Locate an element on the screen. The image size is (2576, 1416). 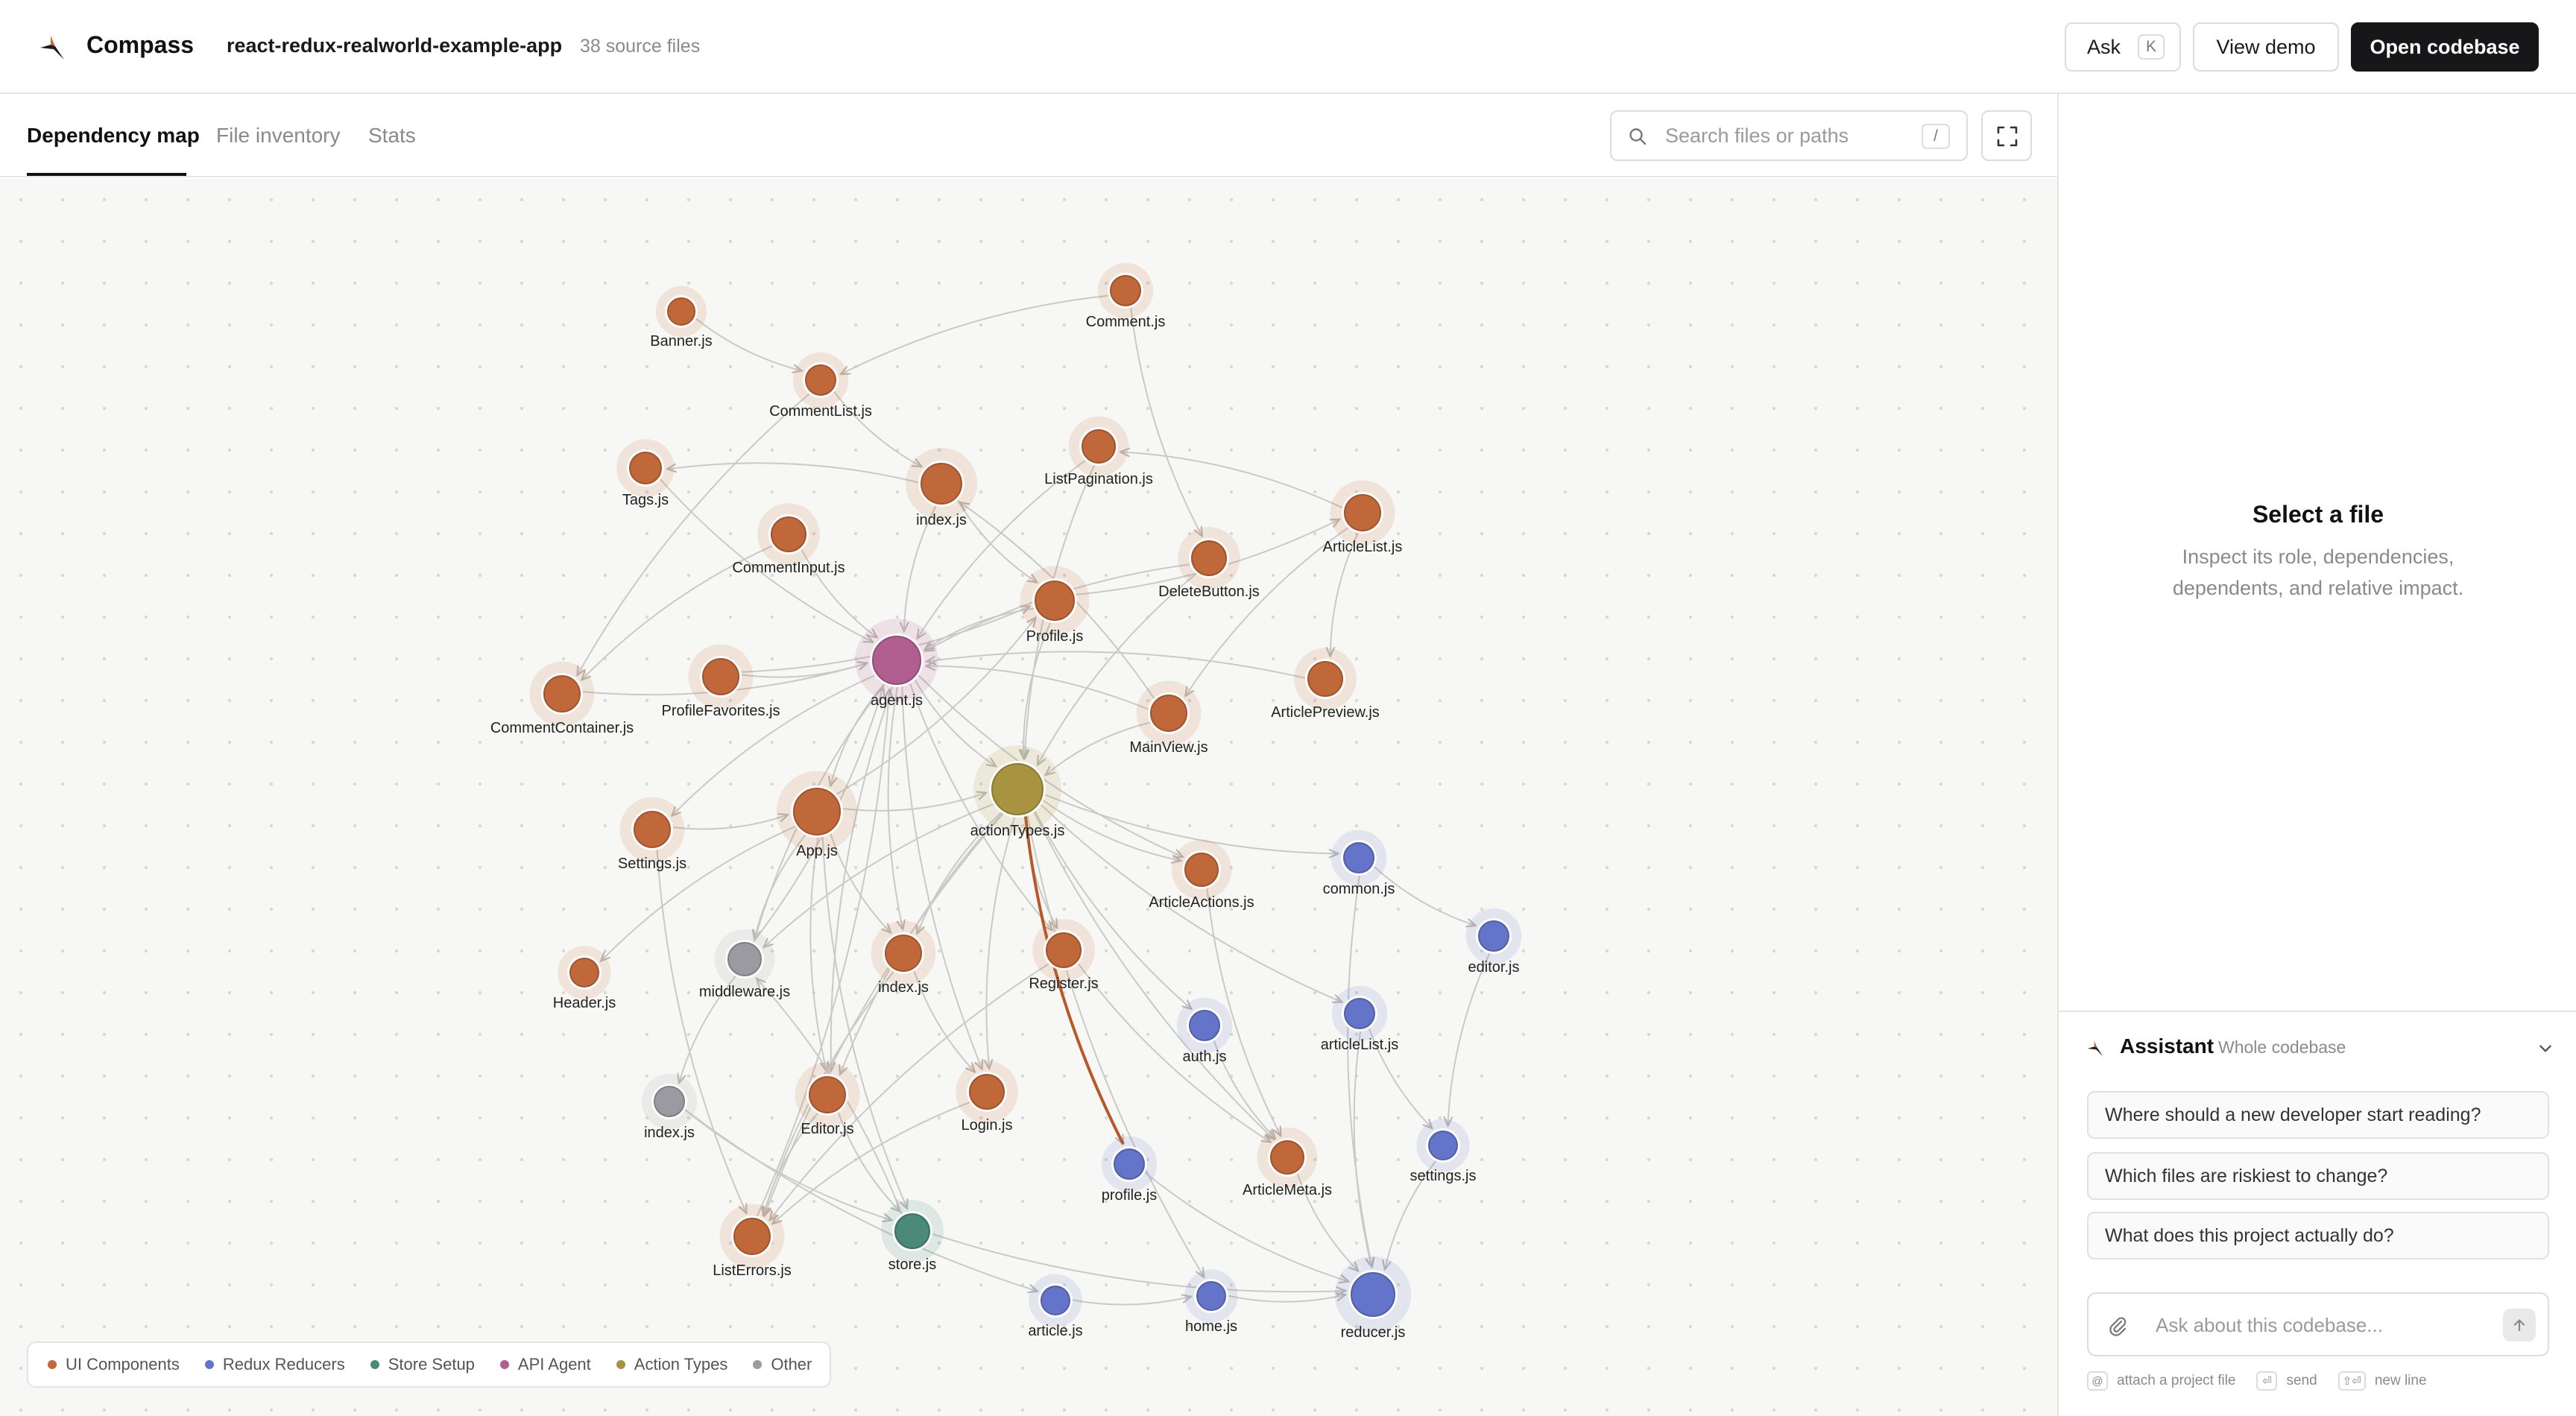
graph-node: reducer.js is located at coordinates (1373, 1298).